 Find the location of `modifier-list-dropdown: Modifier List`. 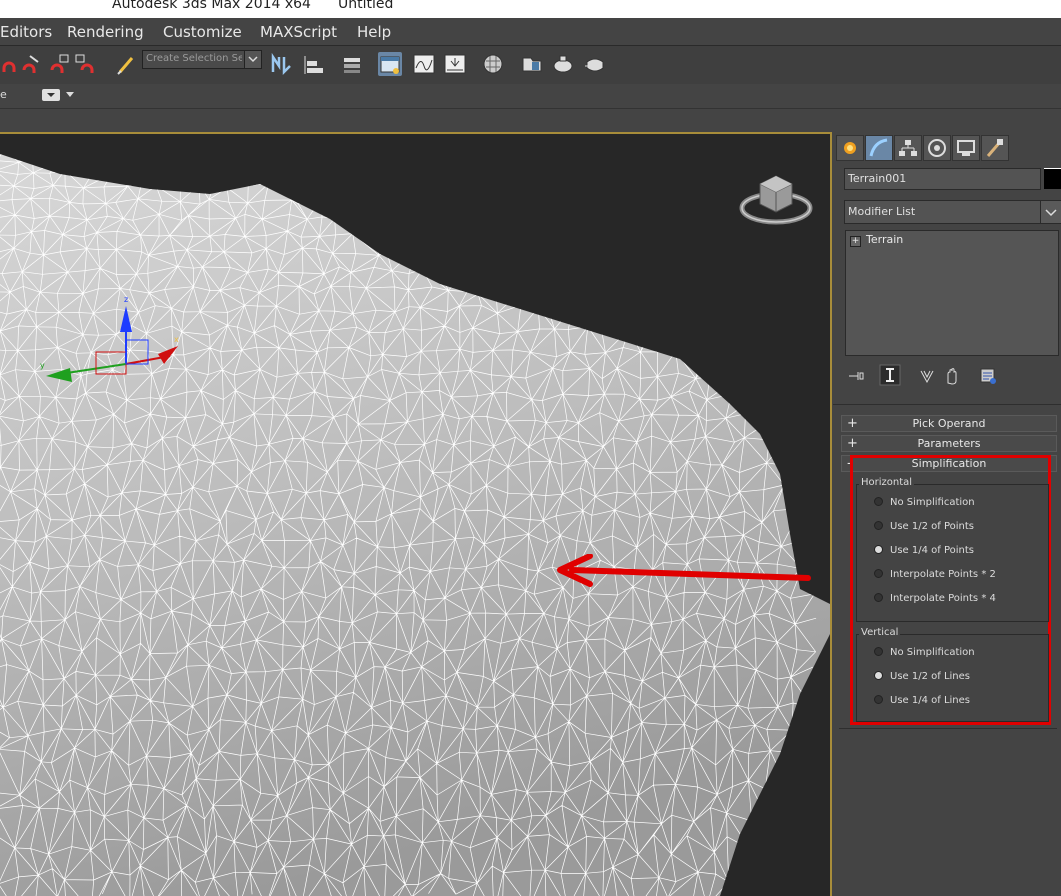

modifier-list-dropdown: Modifier List is located at coordinates (952, 212).